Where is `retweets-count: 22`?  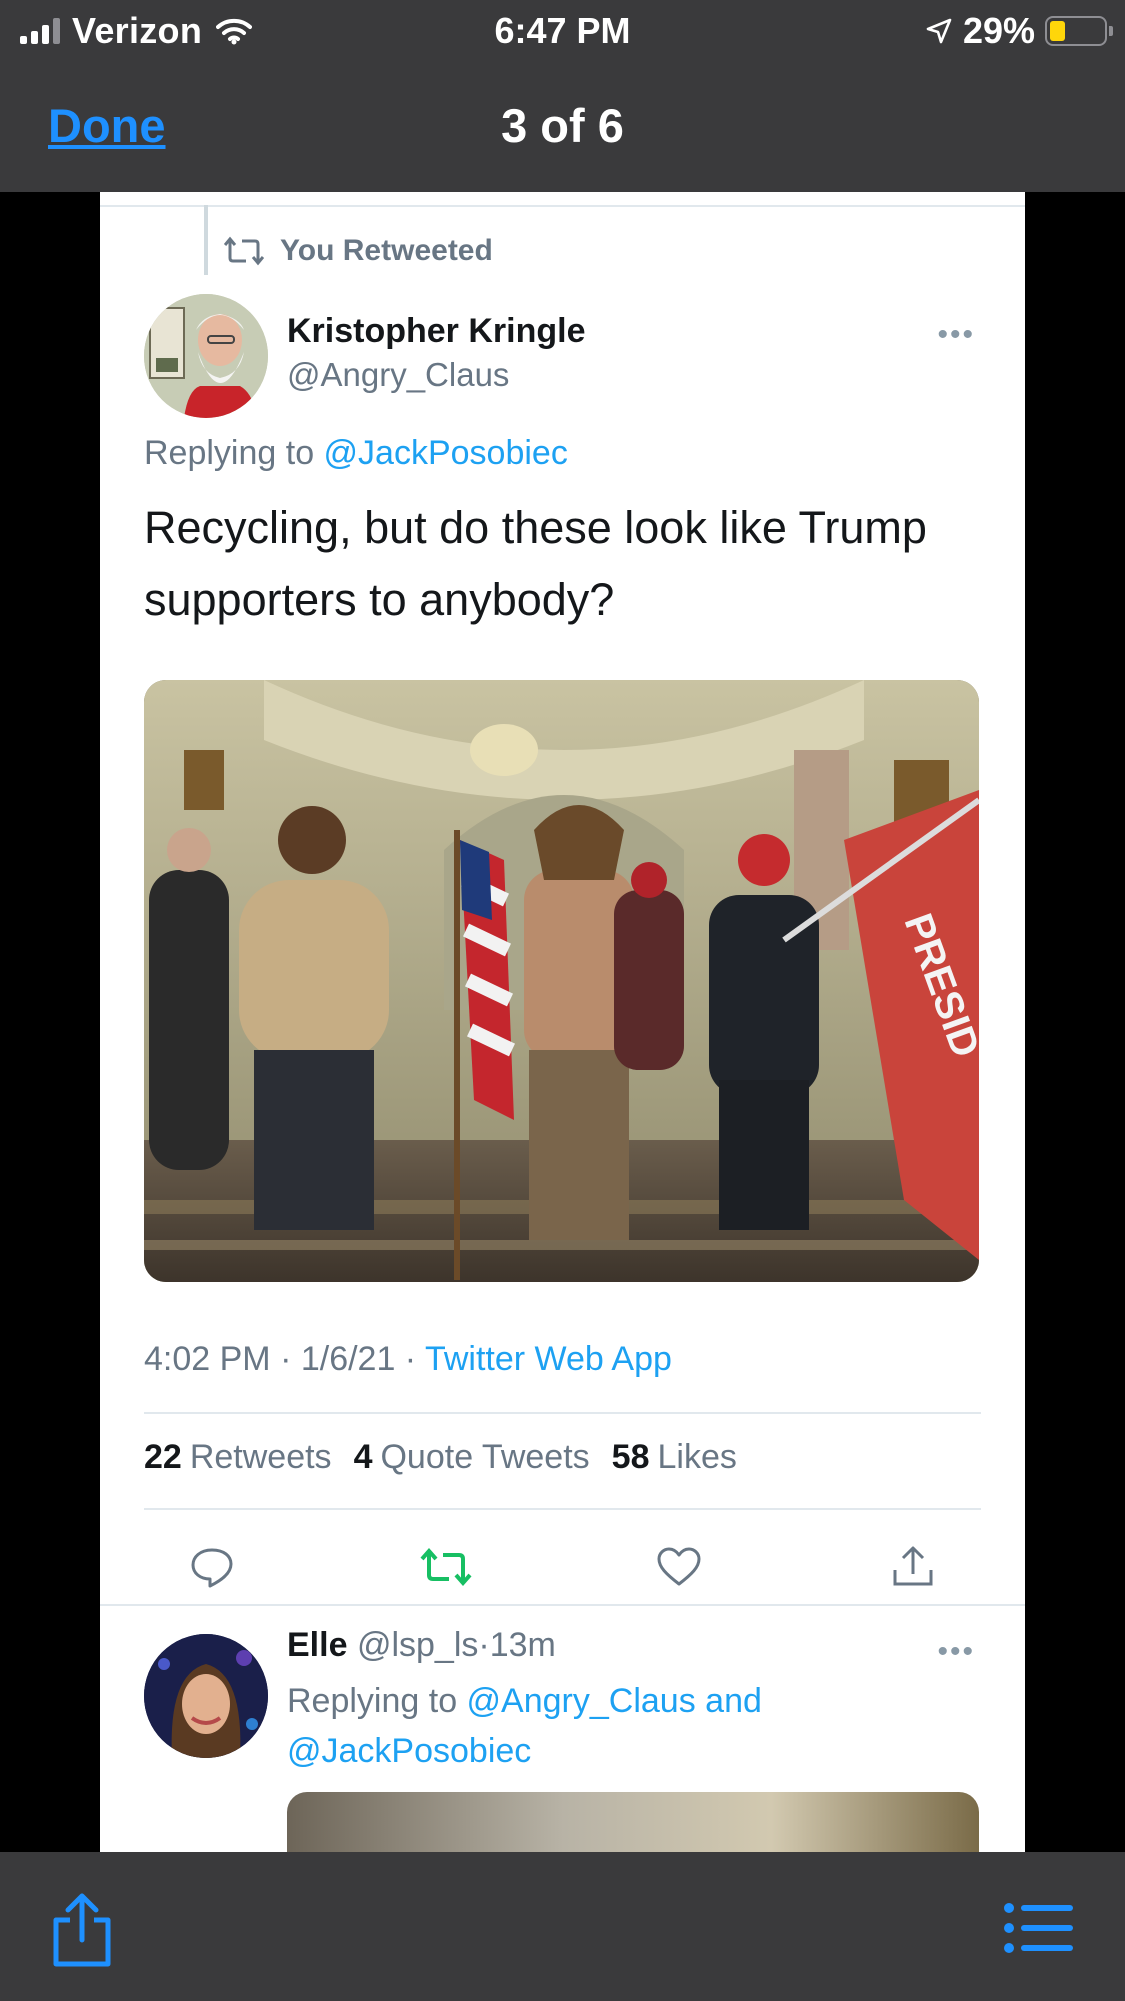
retweets-count: 22 is located at coordinates (163, 1457).